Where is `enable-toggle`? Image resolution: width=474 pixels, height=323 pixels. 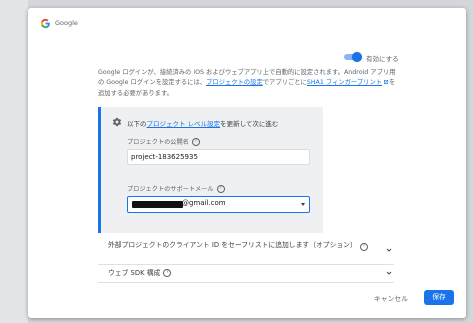 enable-toggle is located at coordinates (353, 57).